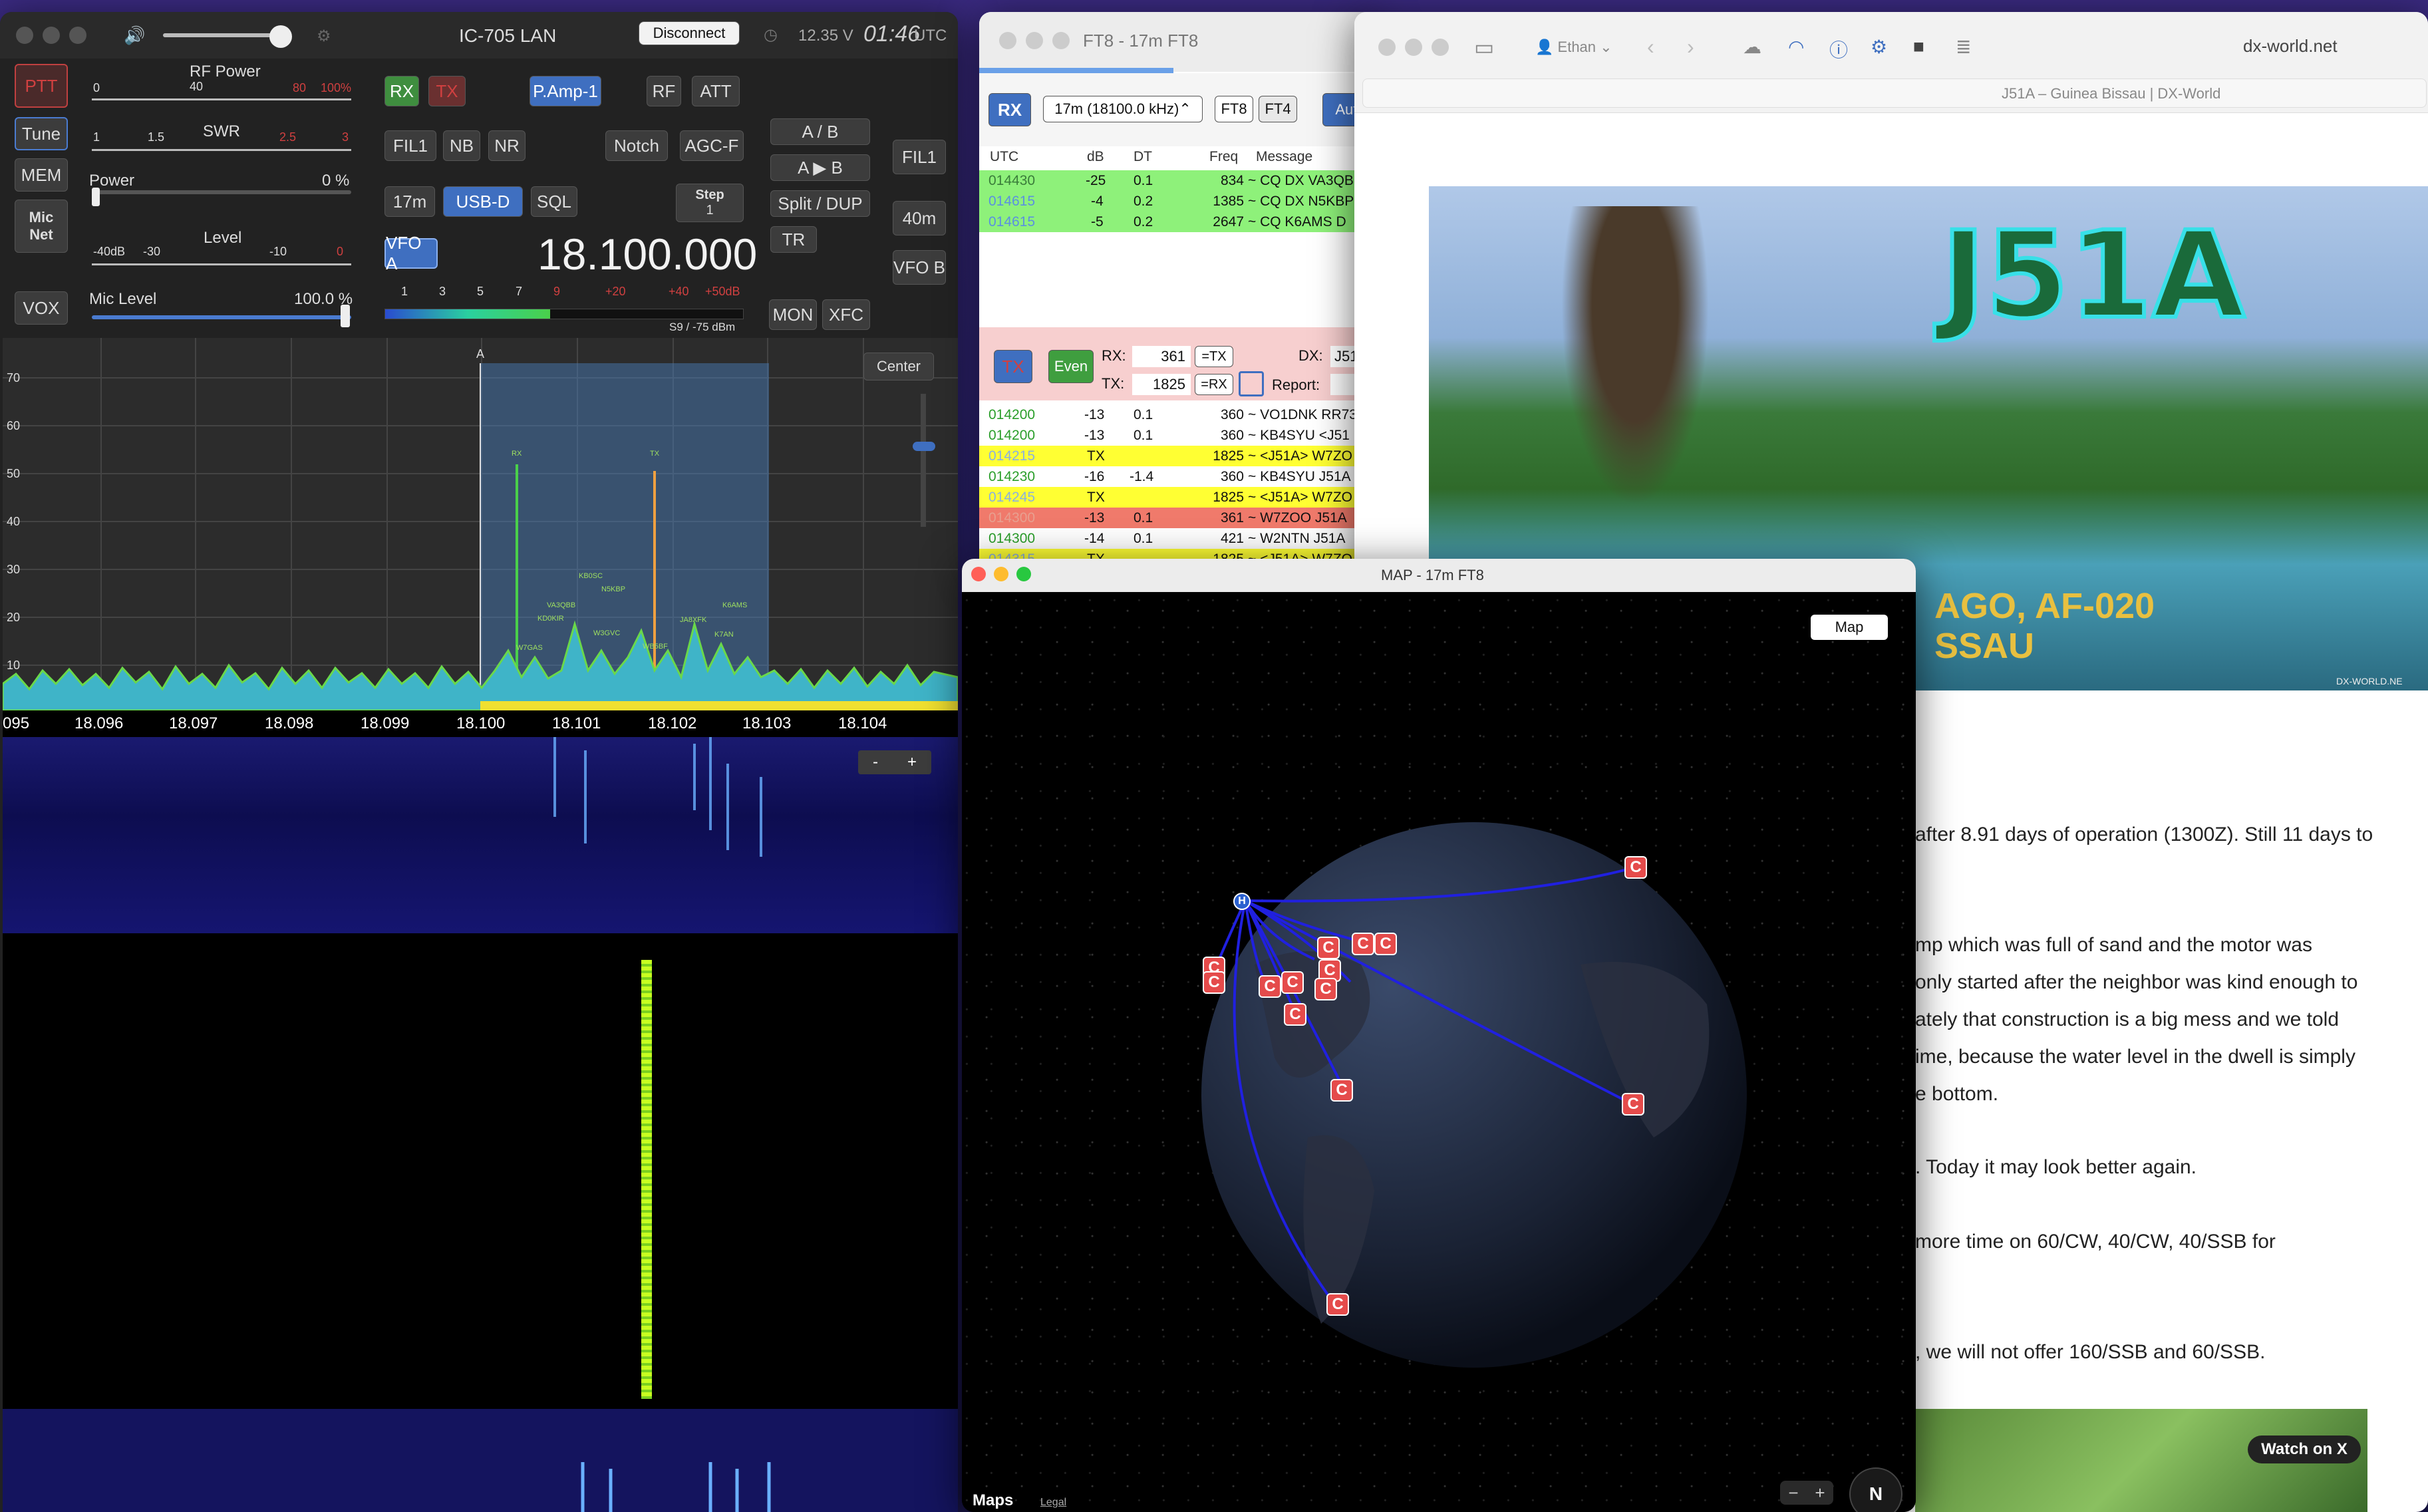  I want to click on home-station-pin: H, so click(1242, 901).